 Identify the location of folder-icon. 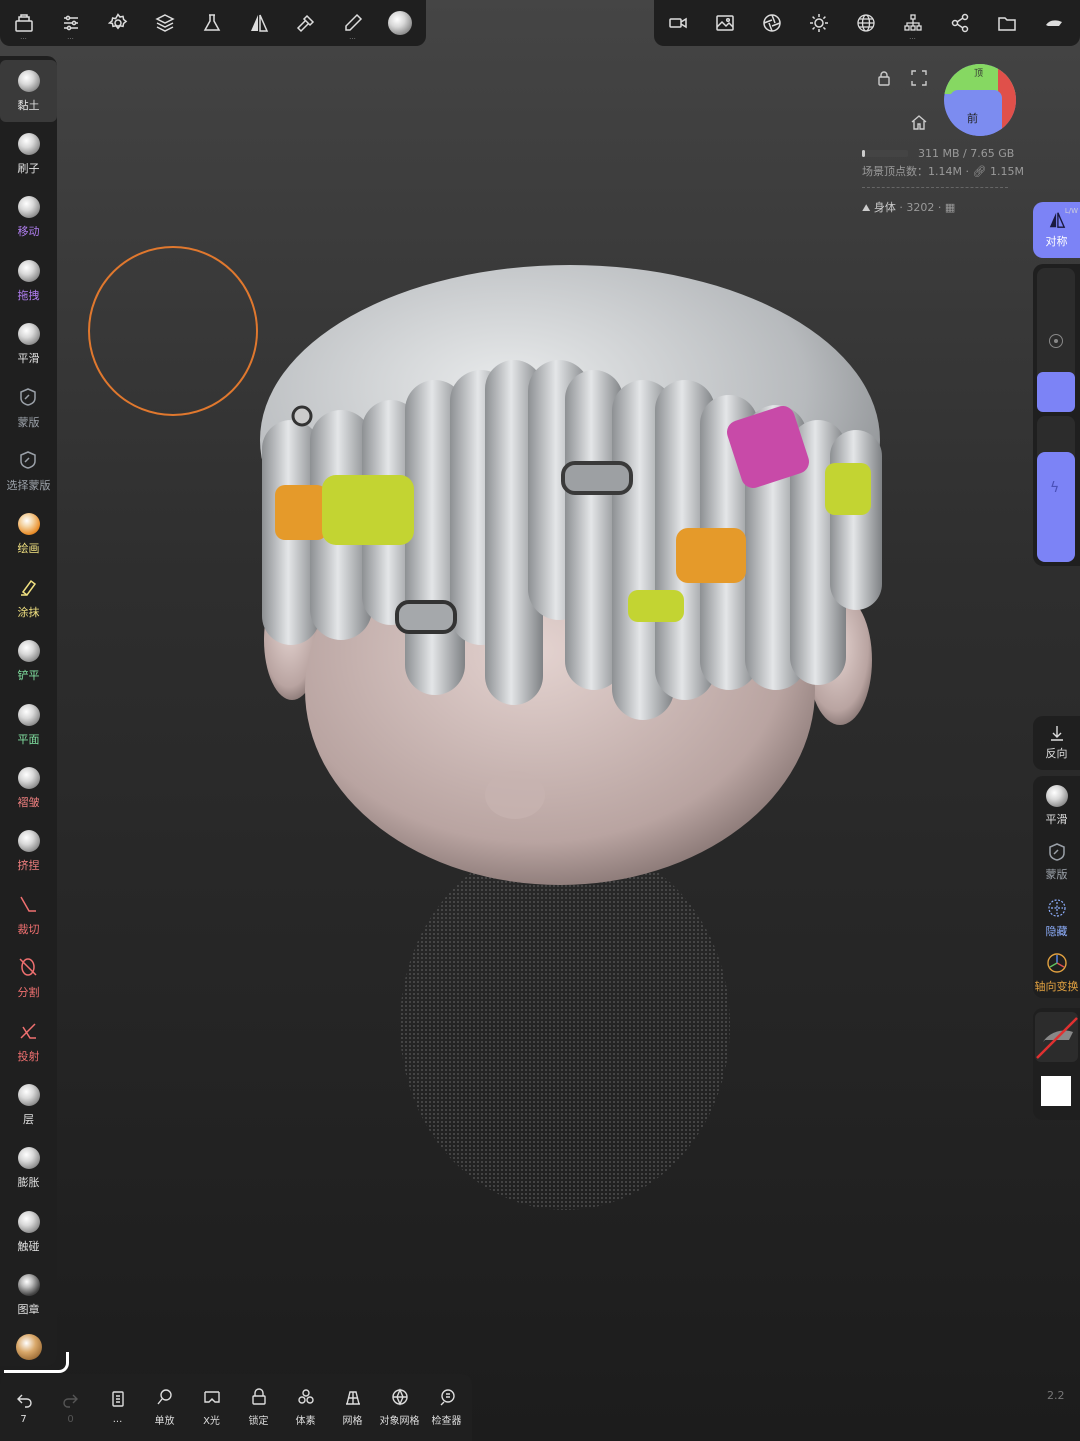
(1006, 23).